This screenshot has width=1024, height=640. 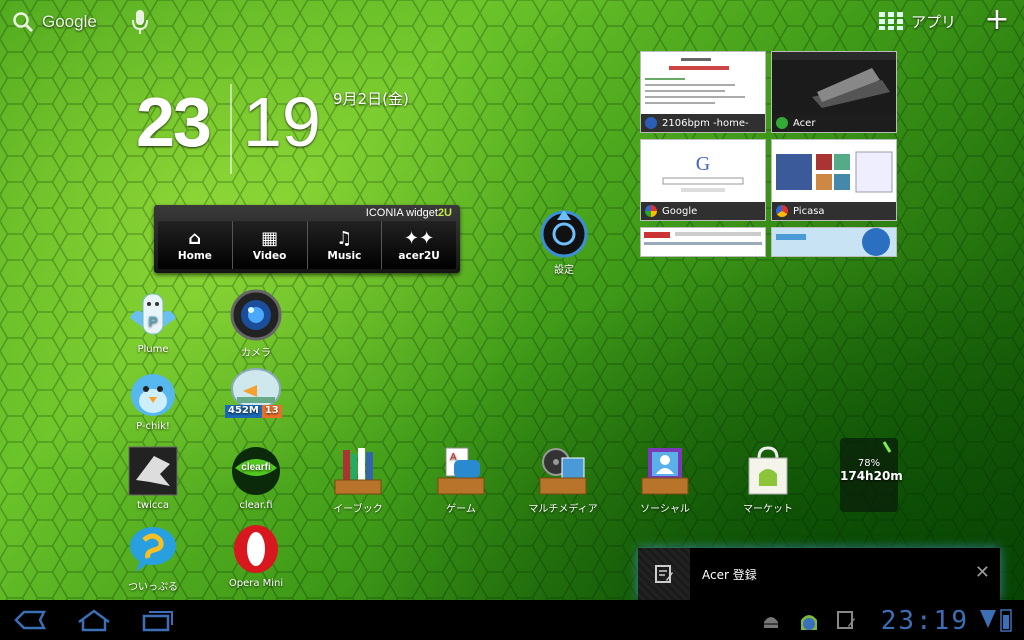 I want to click on browser-thumb-twitter, so click(x=834, y=242).